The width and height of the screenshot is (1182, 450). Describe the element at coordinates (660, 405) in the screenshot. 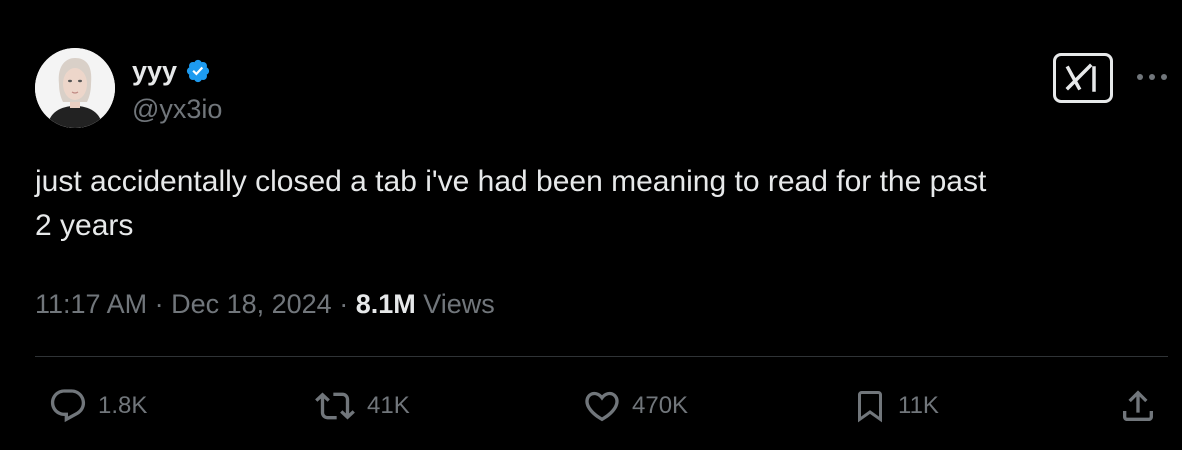

I see `like-count: 470K` at that location.